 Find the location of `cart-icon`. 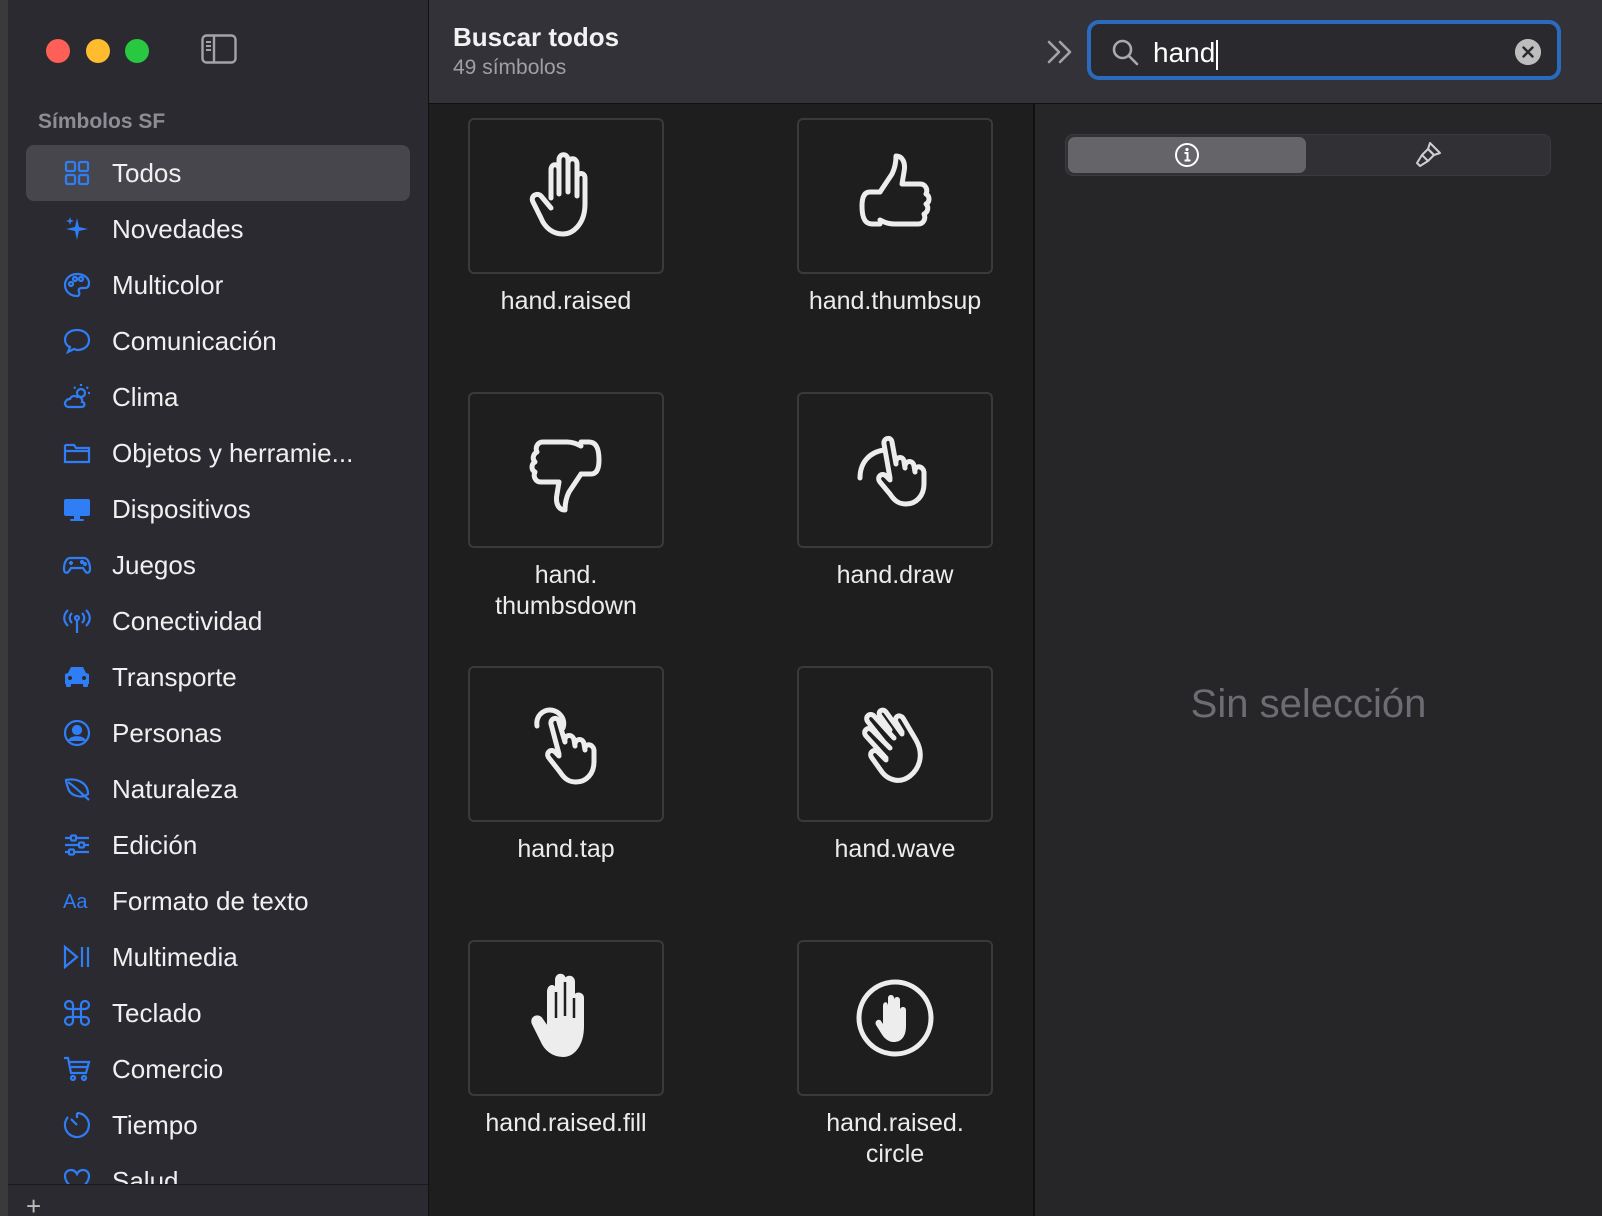

cart-icon is located at coordinates (77, 1069).